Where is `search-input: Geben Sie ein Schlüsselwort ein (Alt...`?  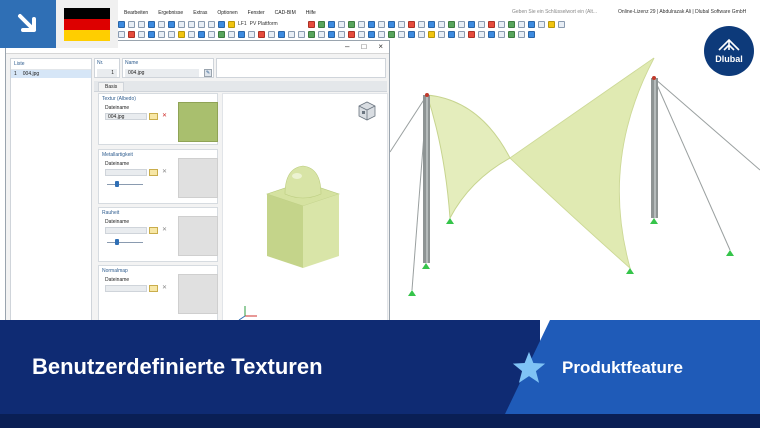 search-input: Geben Sie ein Schlüsselwort ein (Alt... is located at coordinates (554, 12).